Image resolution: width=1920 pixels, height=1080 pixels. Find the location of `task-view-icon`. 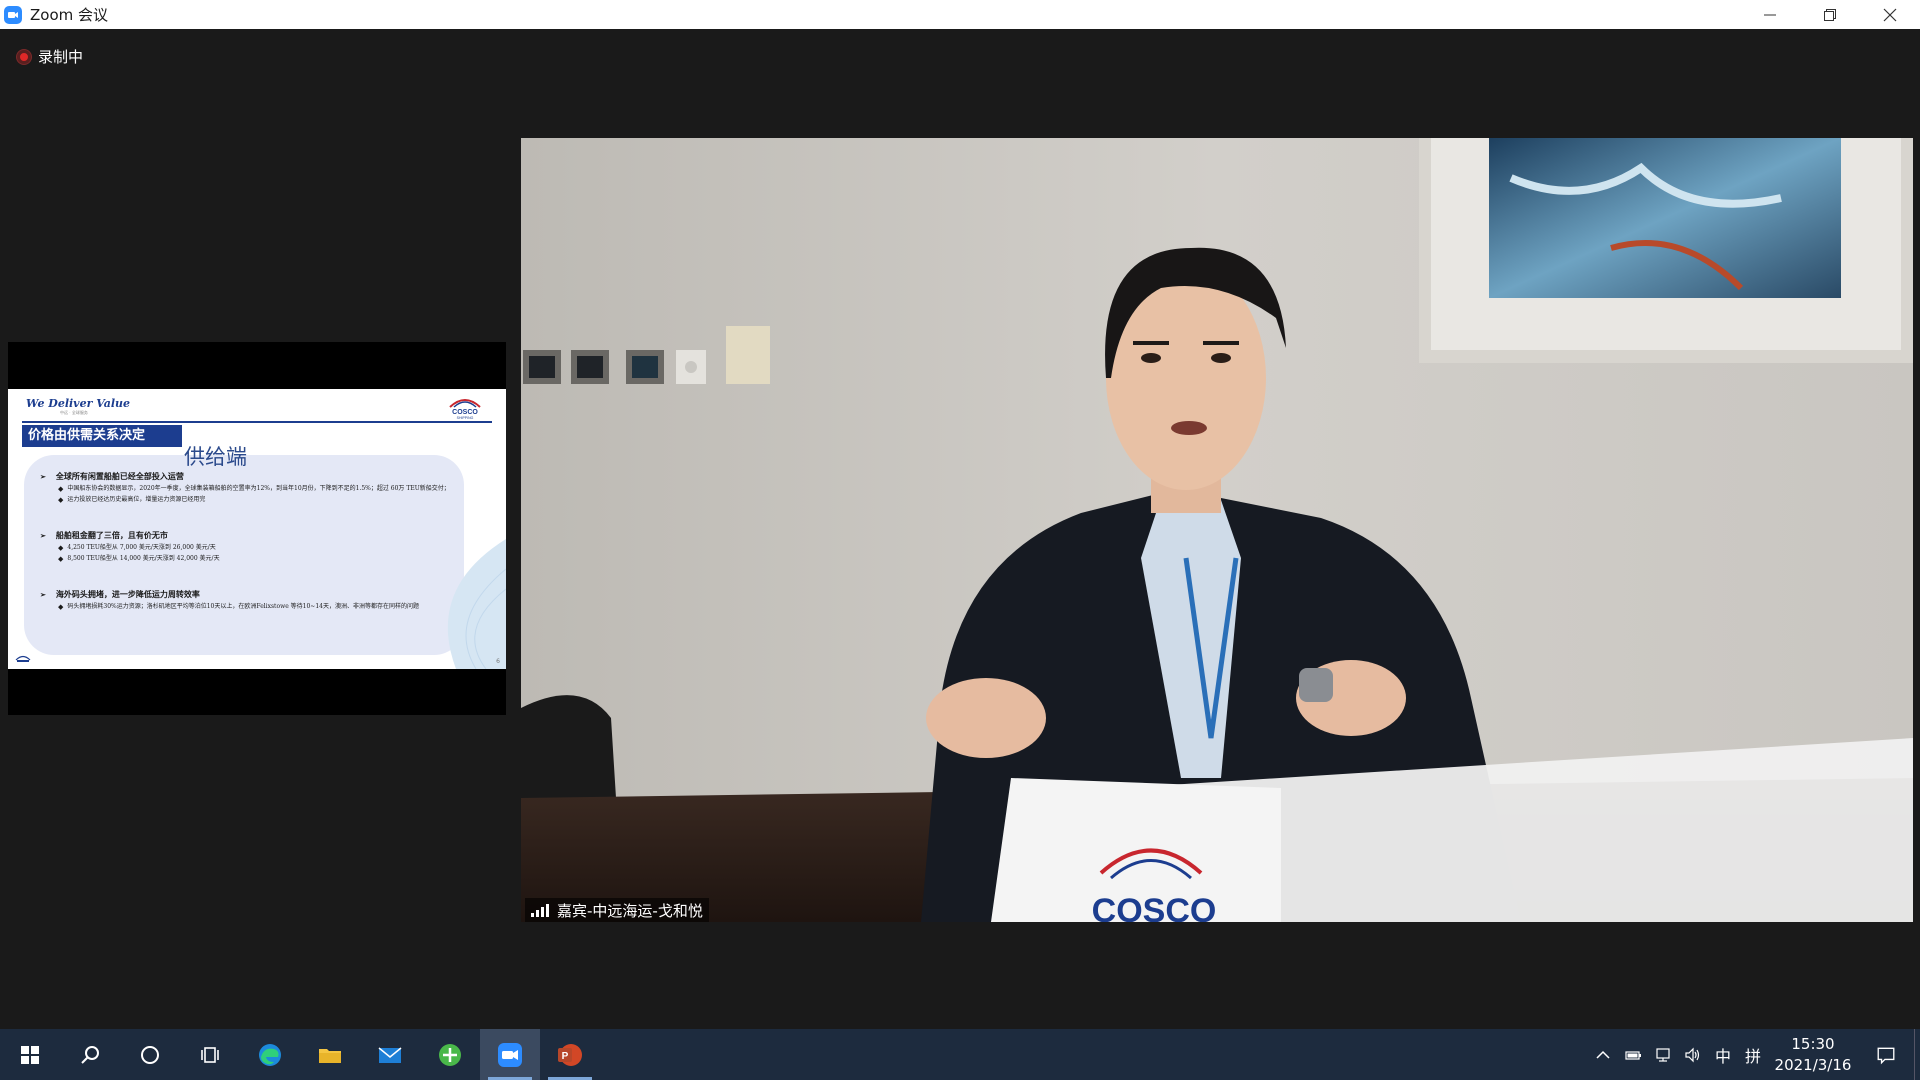

task-view-icon is located at coordinates (210, 1054).